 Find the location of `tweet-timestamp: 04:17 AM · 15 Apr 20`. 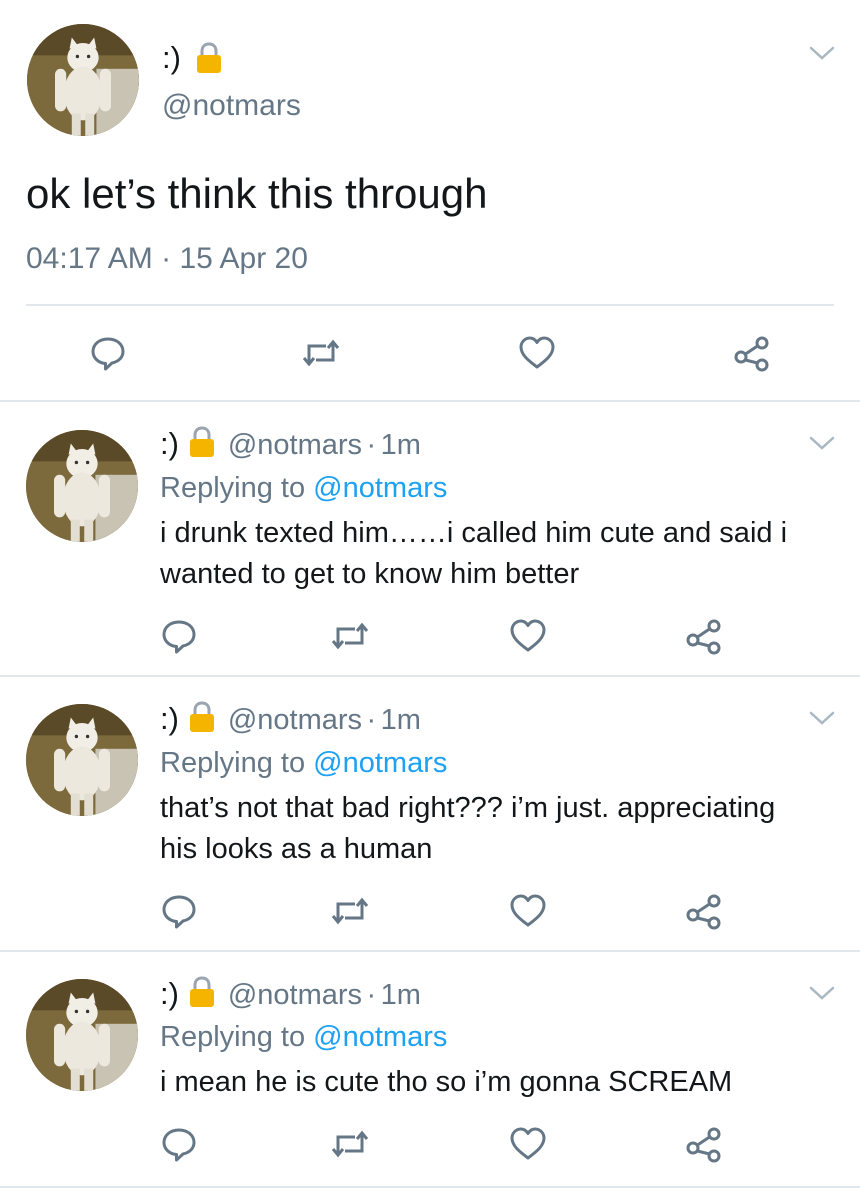

tweet-timestamp: 04:17 AM · 15 Apr 20 is located at coordinates (167, 259).